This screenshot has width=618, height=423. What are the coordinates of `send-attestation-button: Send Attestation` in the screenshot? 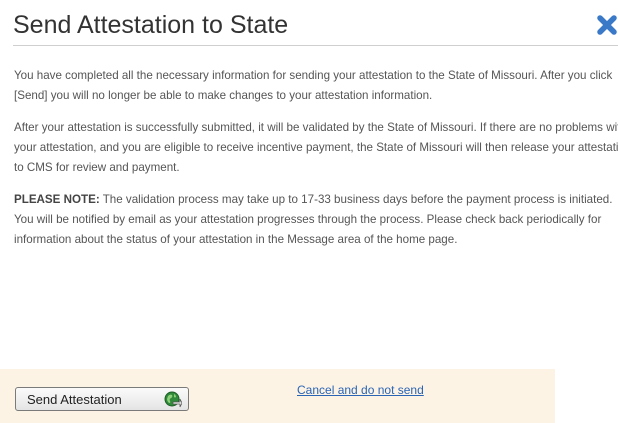 It's located at (102, 399).